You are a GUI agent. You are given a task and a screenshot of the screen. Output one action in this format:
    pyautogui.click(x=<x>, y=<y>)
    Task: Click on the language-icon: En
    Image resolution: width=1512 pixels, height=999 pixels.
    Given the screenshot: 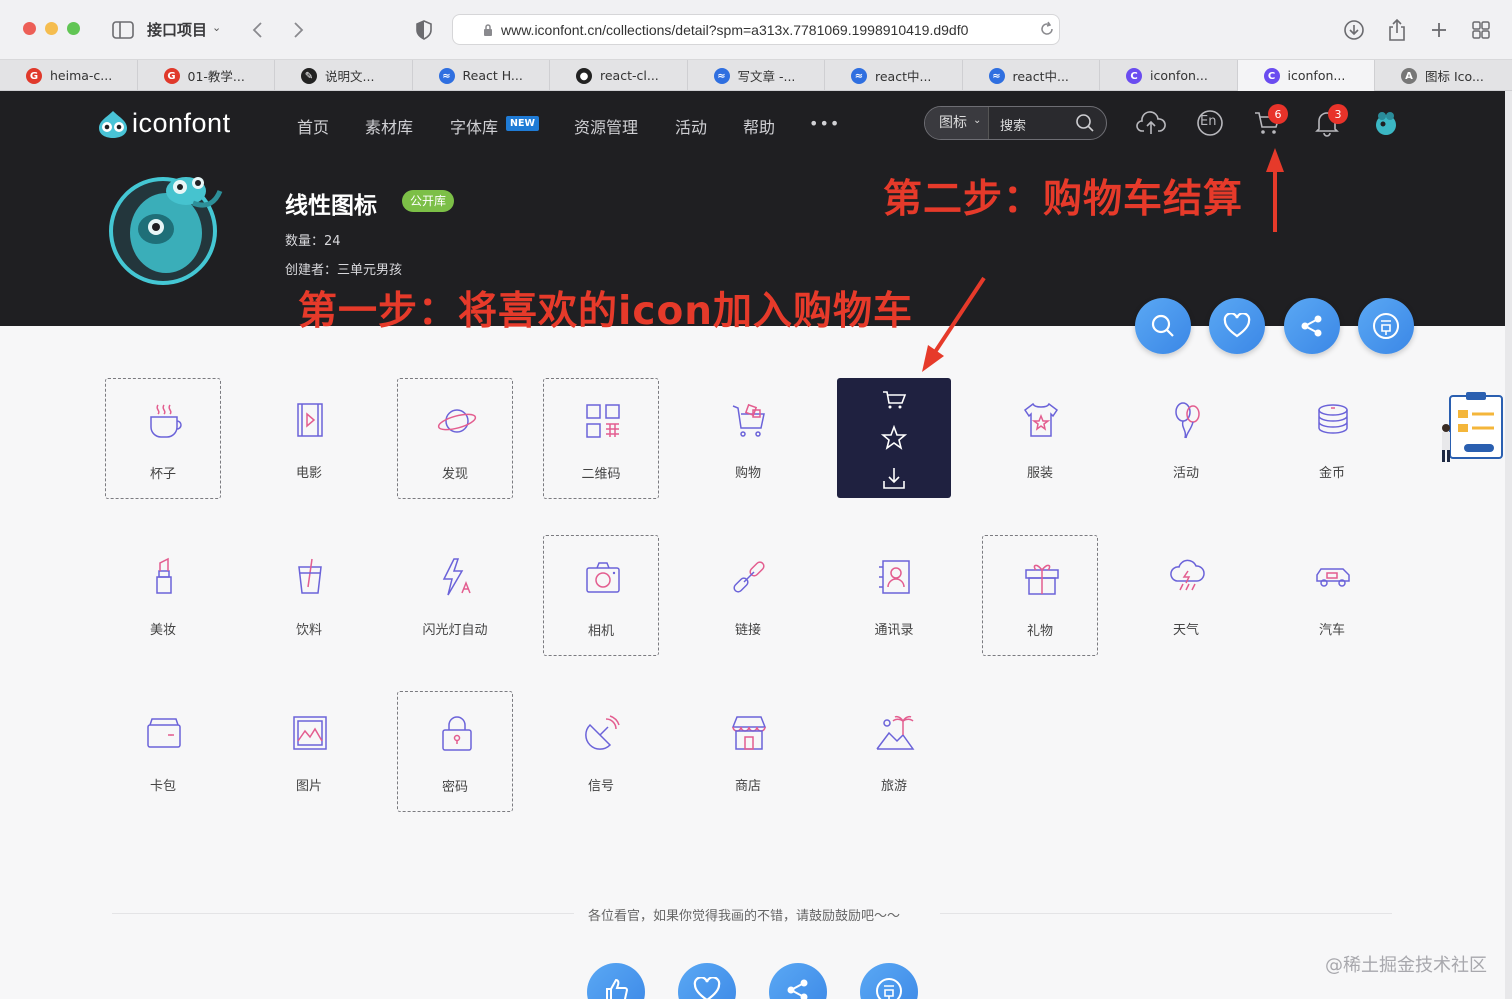 What is the action you would take?
    pyautogui.click(x=1210, y=123)
    